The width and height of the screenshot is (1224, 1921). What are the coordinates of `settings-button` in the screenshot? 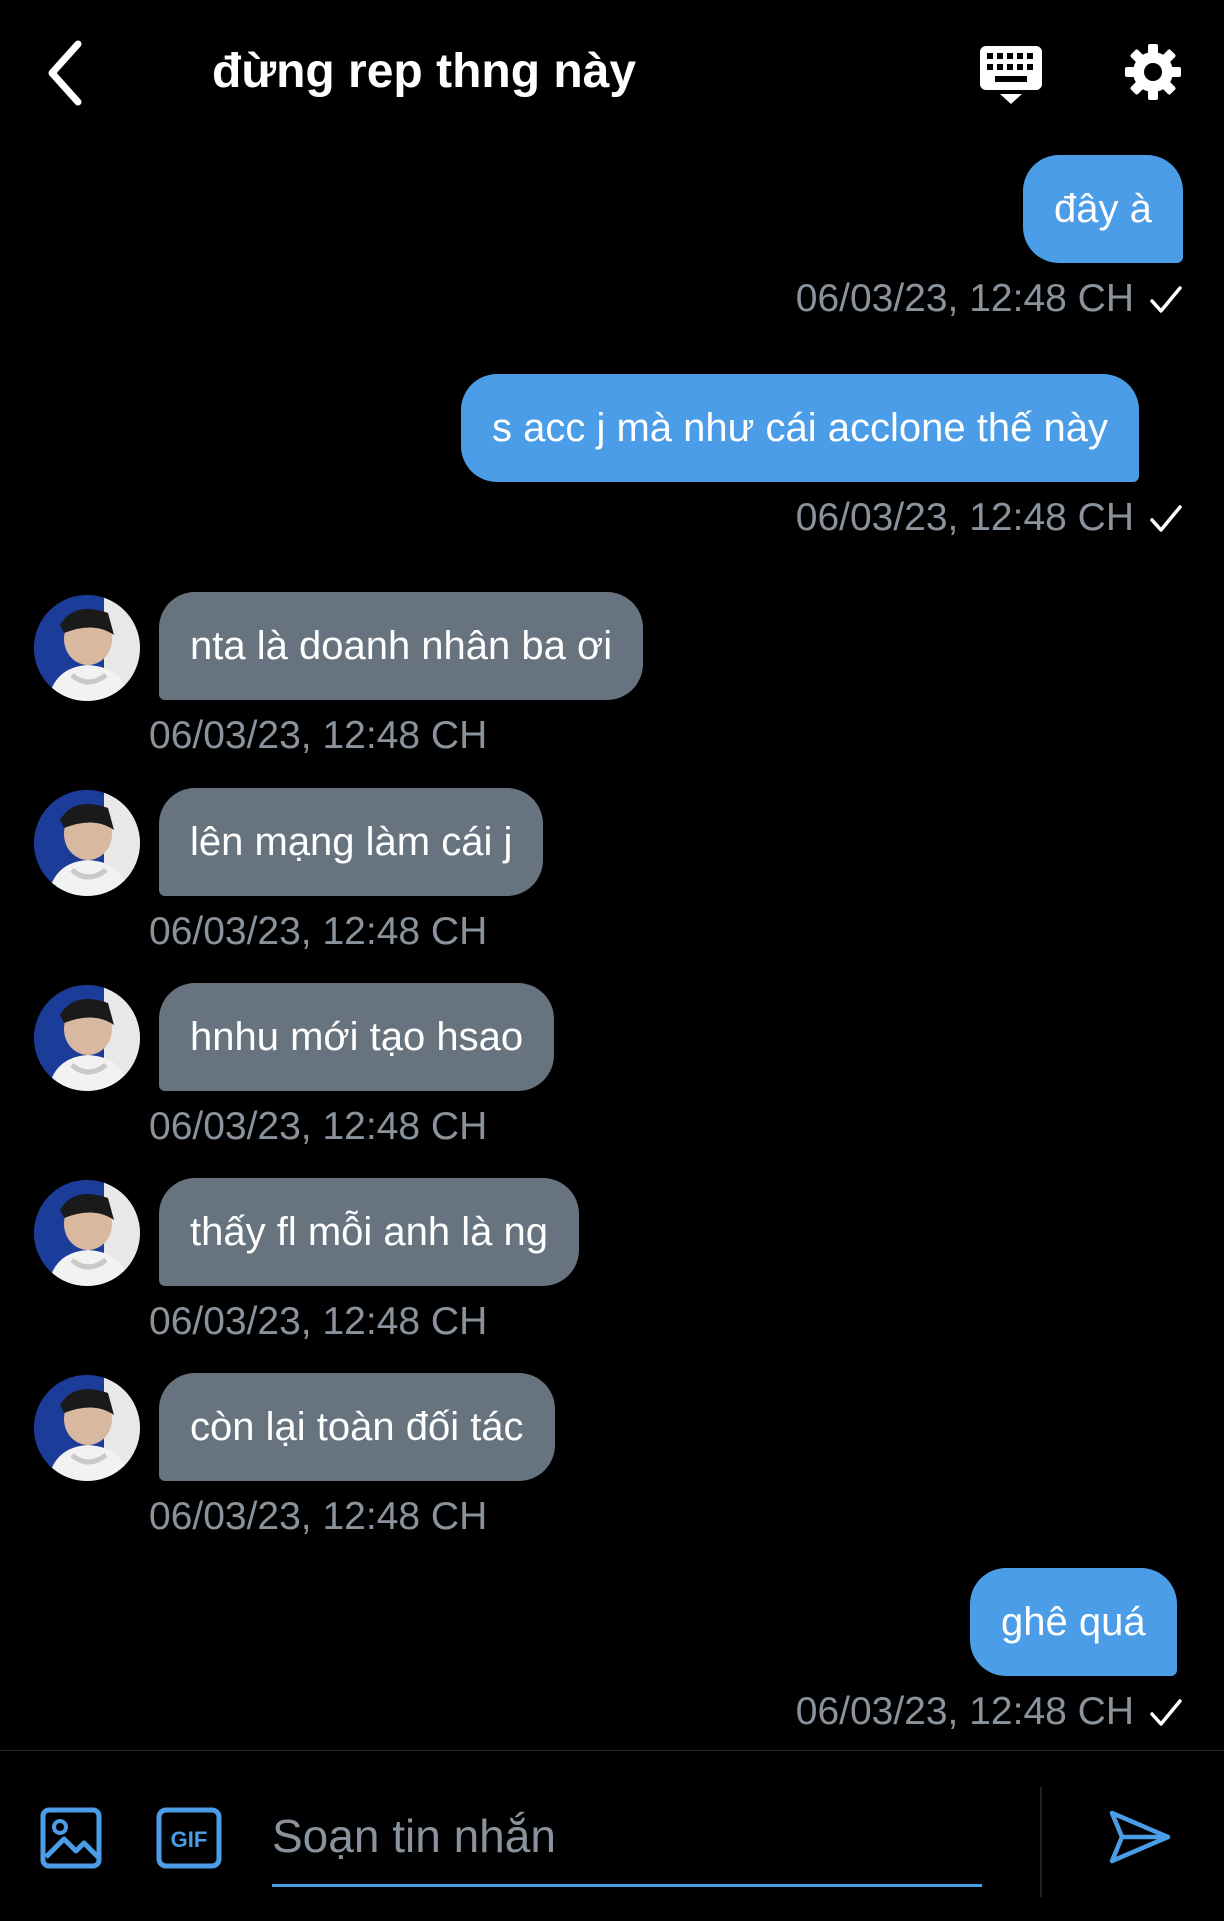 It's located at (1153, 72).